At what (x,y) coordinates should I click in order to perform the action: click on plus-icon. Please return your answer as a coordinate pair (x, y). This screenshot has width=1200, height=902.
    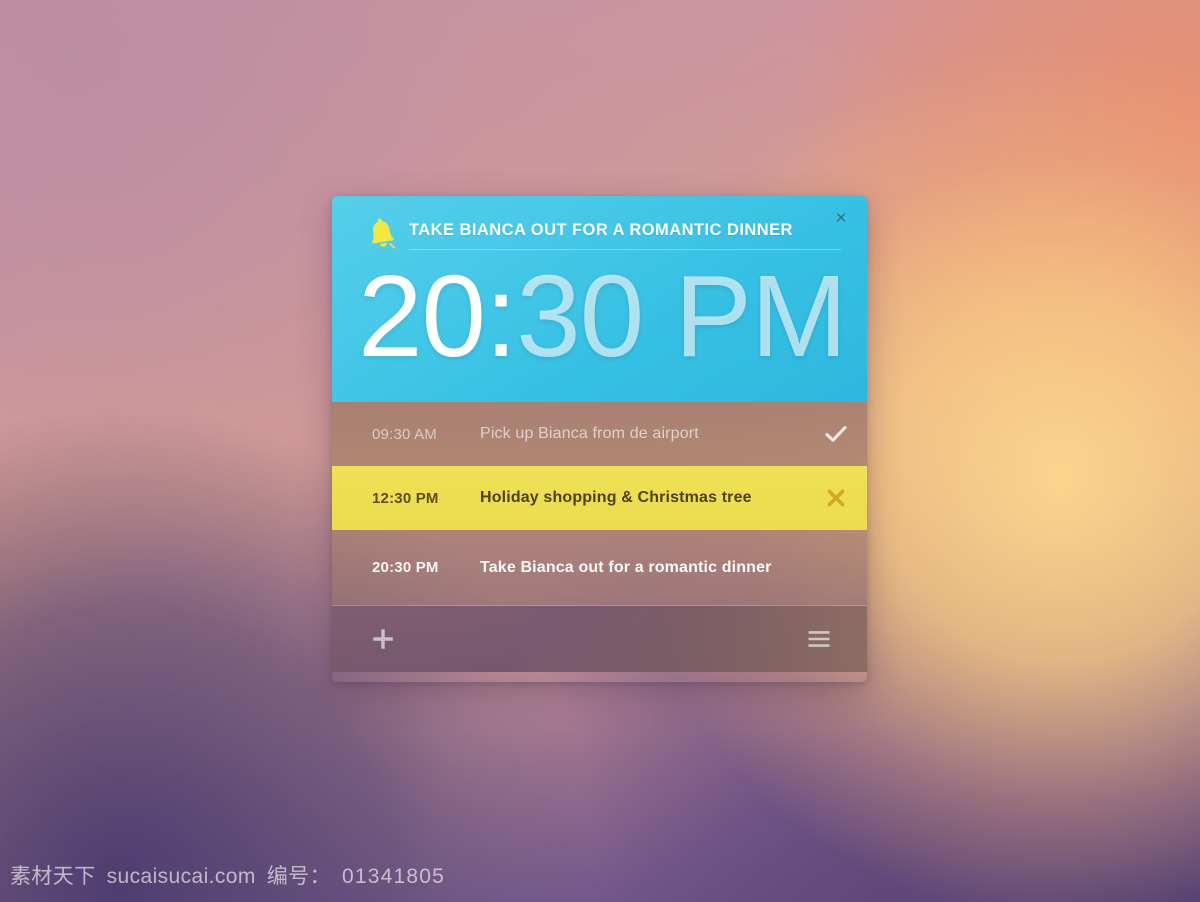
    Looking at the image, I should click on (383, 639).